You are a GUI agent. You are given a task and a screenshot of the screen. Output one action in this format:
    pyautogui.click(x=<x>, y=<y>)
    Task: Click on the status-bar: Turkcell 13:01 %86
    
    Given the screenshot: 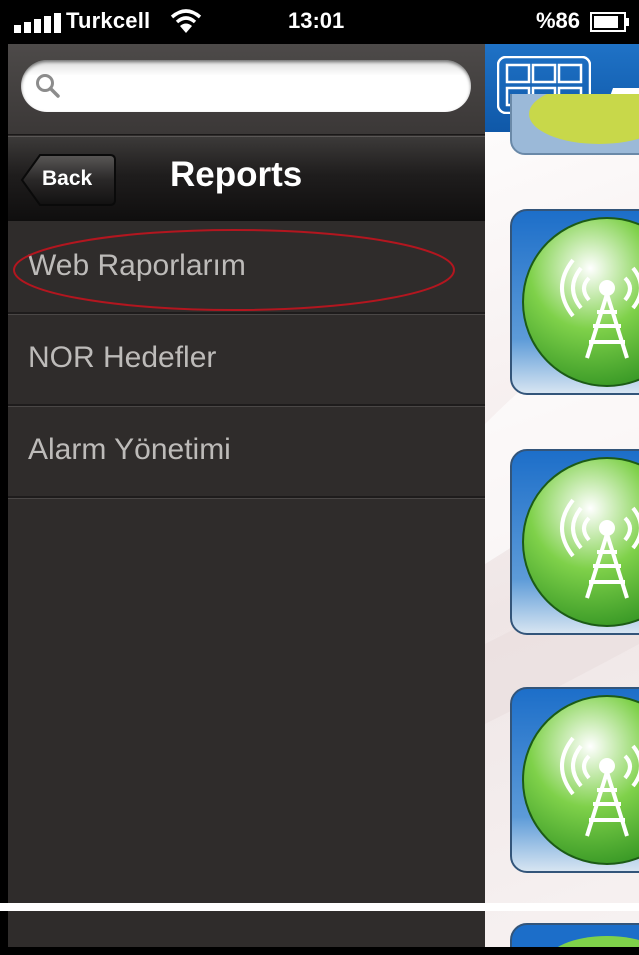 What is the action you would take?
    pyautogui.click(x=319, y=22)
    